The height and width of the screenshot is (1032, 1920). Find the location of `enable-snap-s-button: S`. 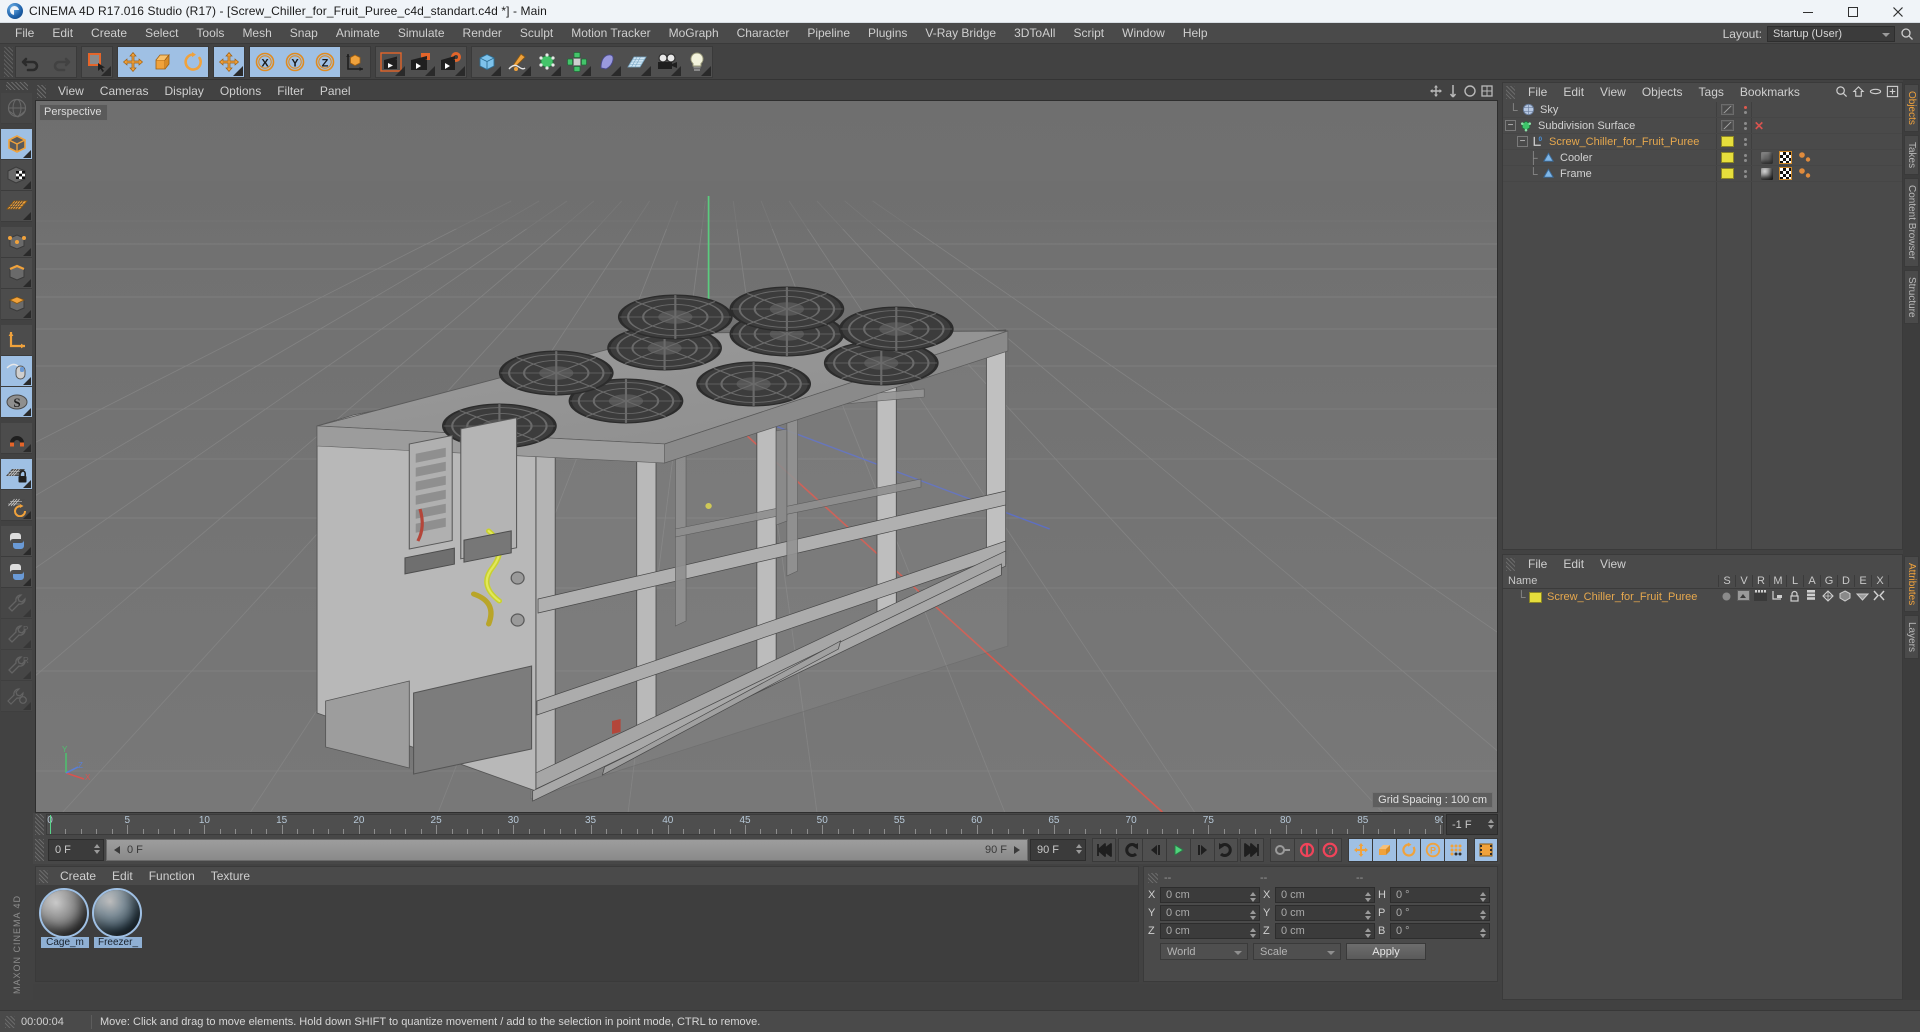

enable-snap-s-button: S is located at coordinates (16, 402).